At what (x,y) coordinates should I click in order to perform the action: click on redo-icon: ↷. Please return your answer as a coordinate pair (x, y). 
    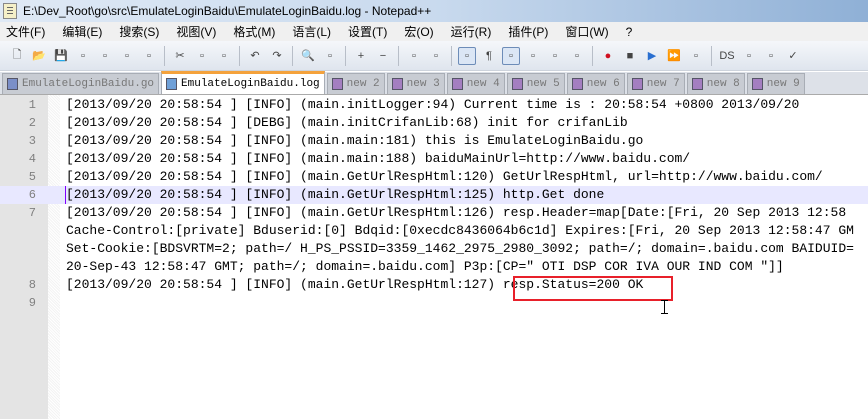
    Looking at the image, I should click on (277, 56).